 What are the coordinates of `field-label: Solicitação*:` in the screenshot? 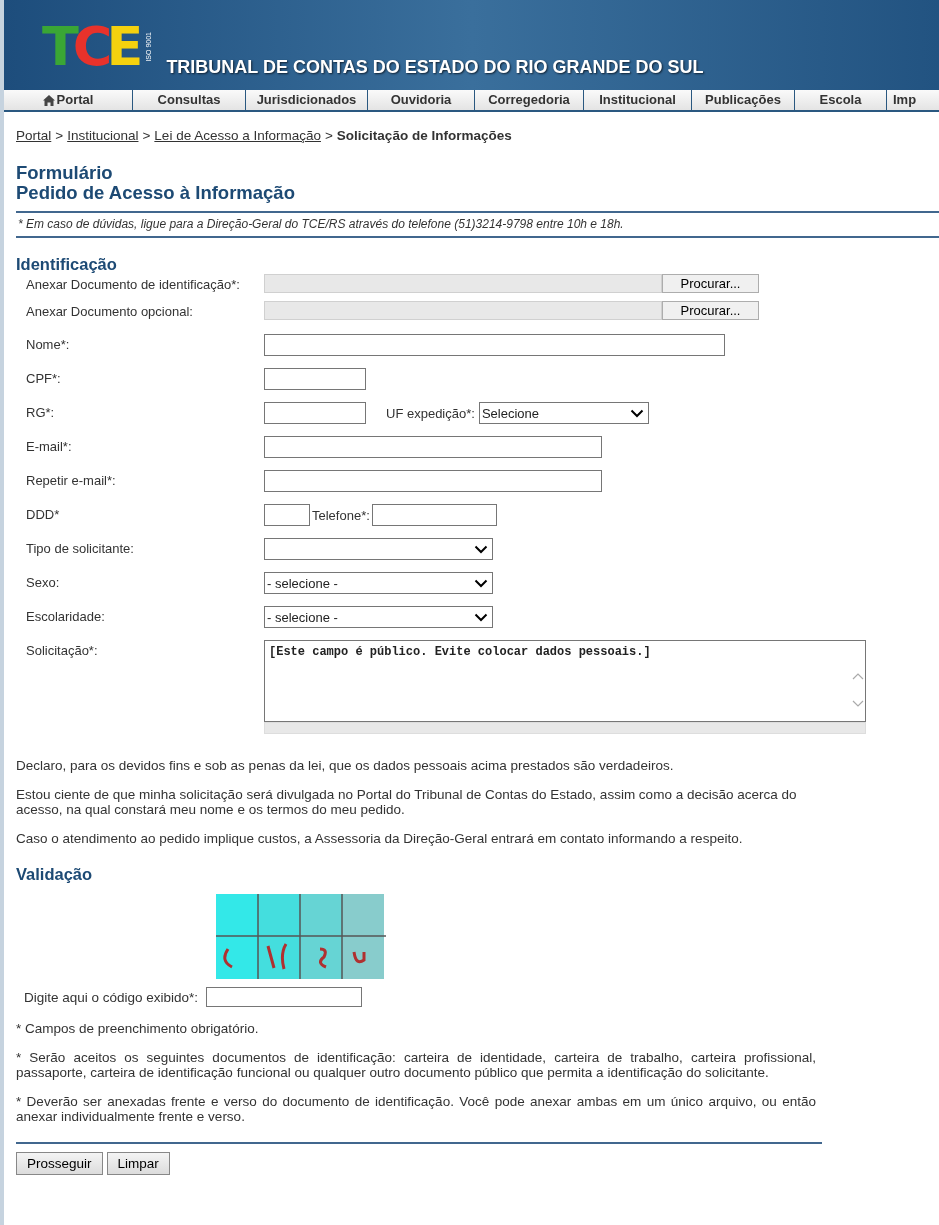 It's located at (62, 651).